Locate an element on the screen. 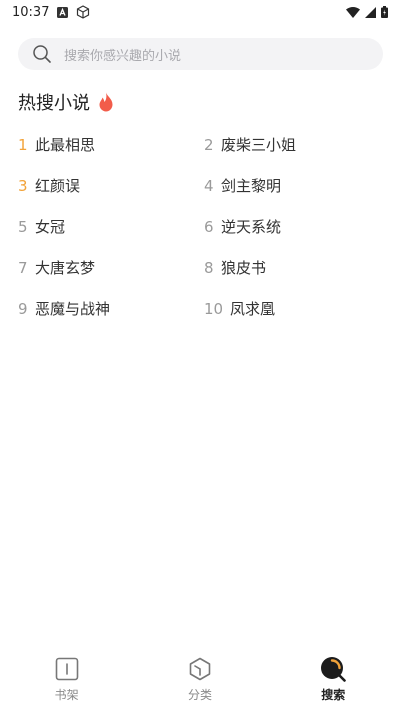 The height and width of the screenshot is (710, 400). search-input: 搜索你感兴趣的小说 is located at coordinates (200, 54).